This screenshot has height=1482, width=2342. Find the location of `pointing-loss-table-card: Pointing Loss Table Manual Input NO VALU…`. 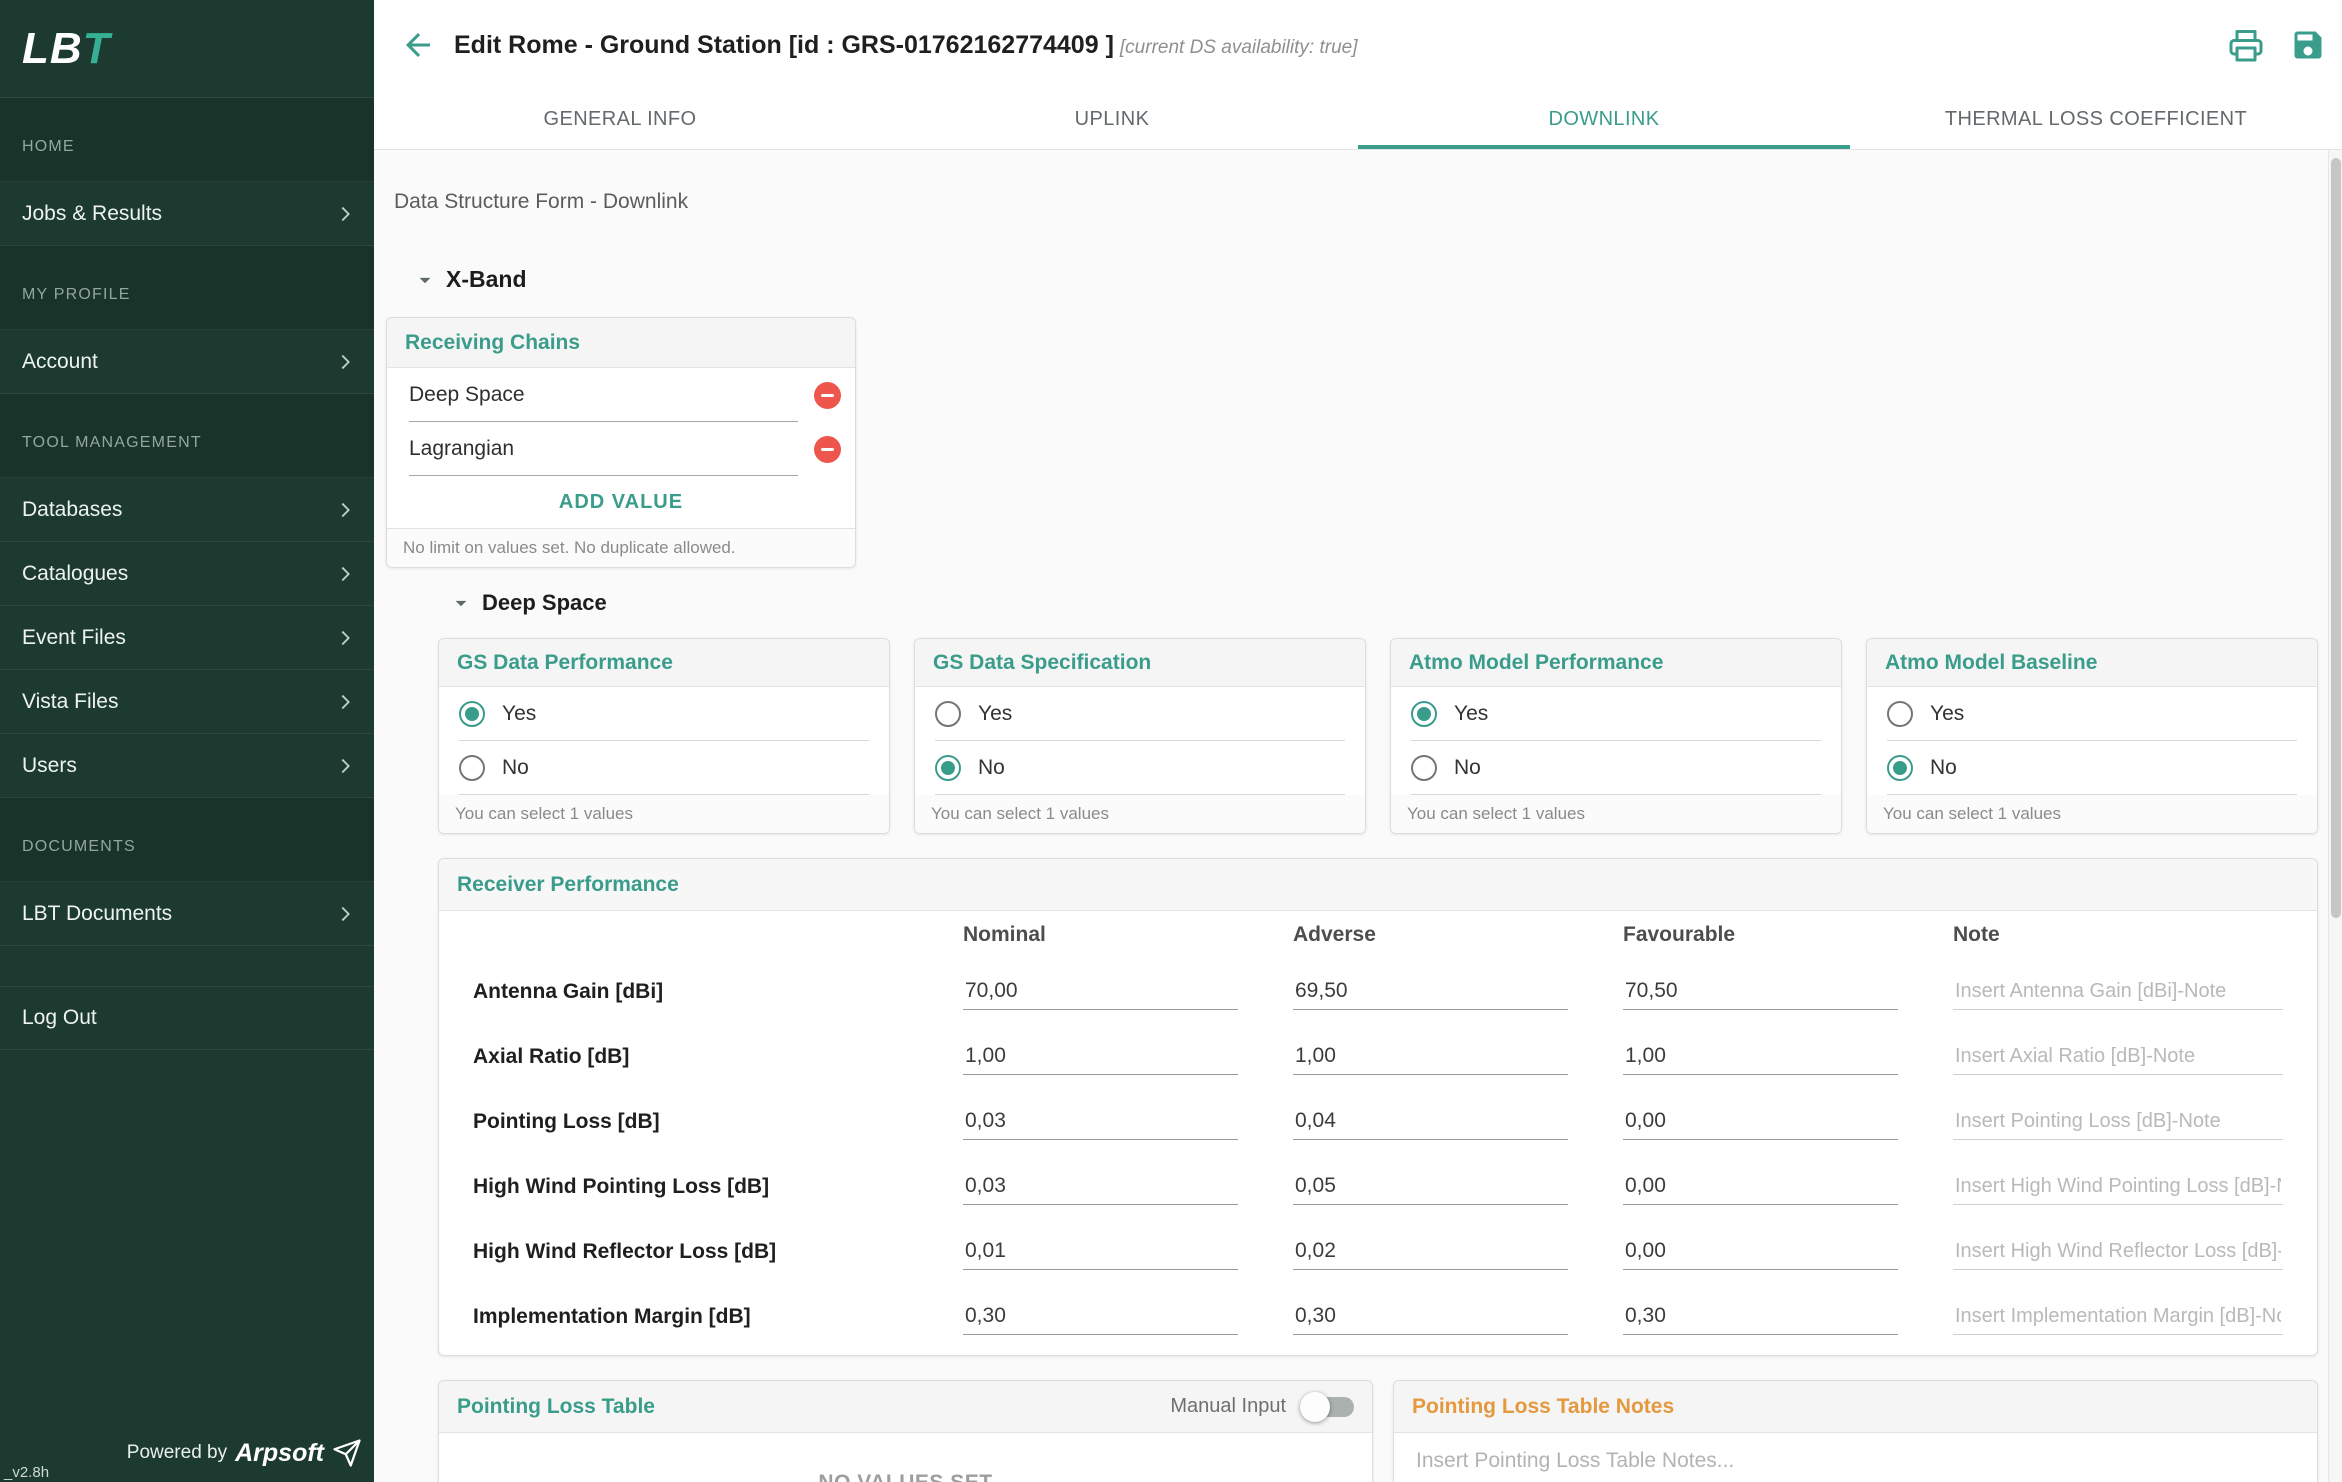

pointing-loss-table-card: Pointing Loss Table Manual Input NO VALU… is located at coordinates (905, 1431).